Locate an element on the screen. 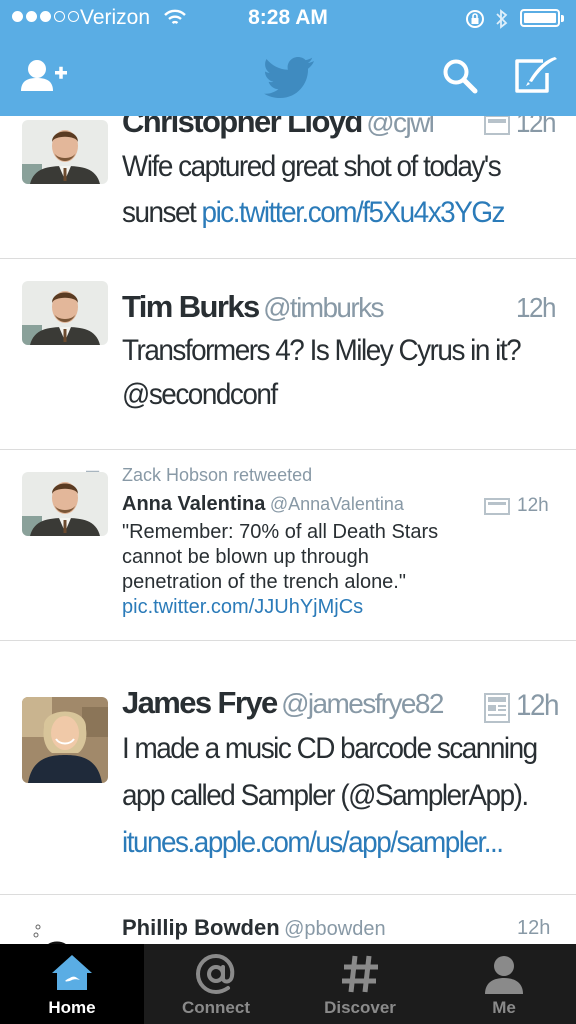 This screenshot has width=576, height=1024. tab-label: Me is located at coordinates (504, 1007).